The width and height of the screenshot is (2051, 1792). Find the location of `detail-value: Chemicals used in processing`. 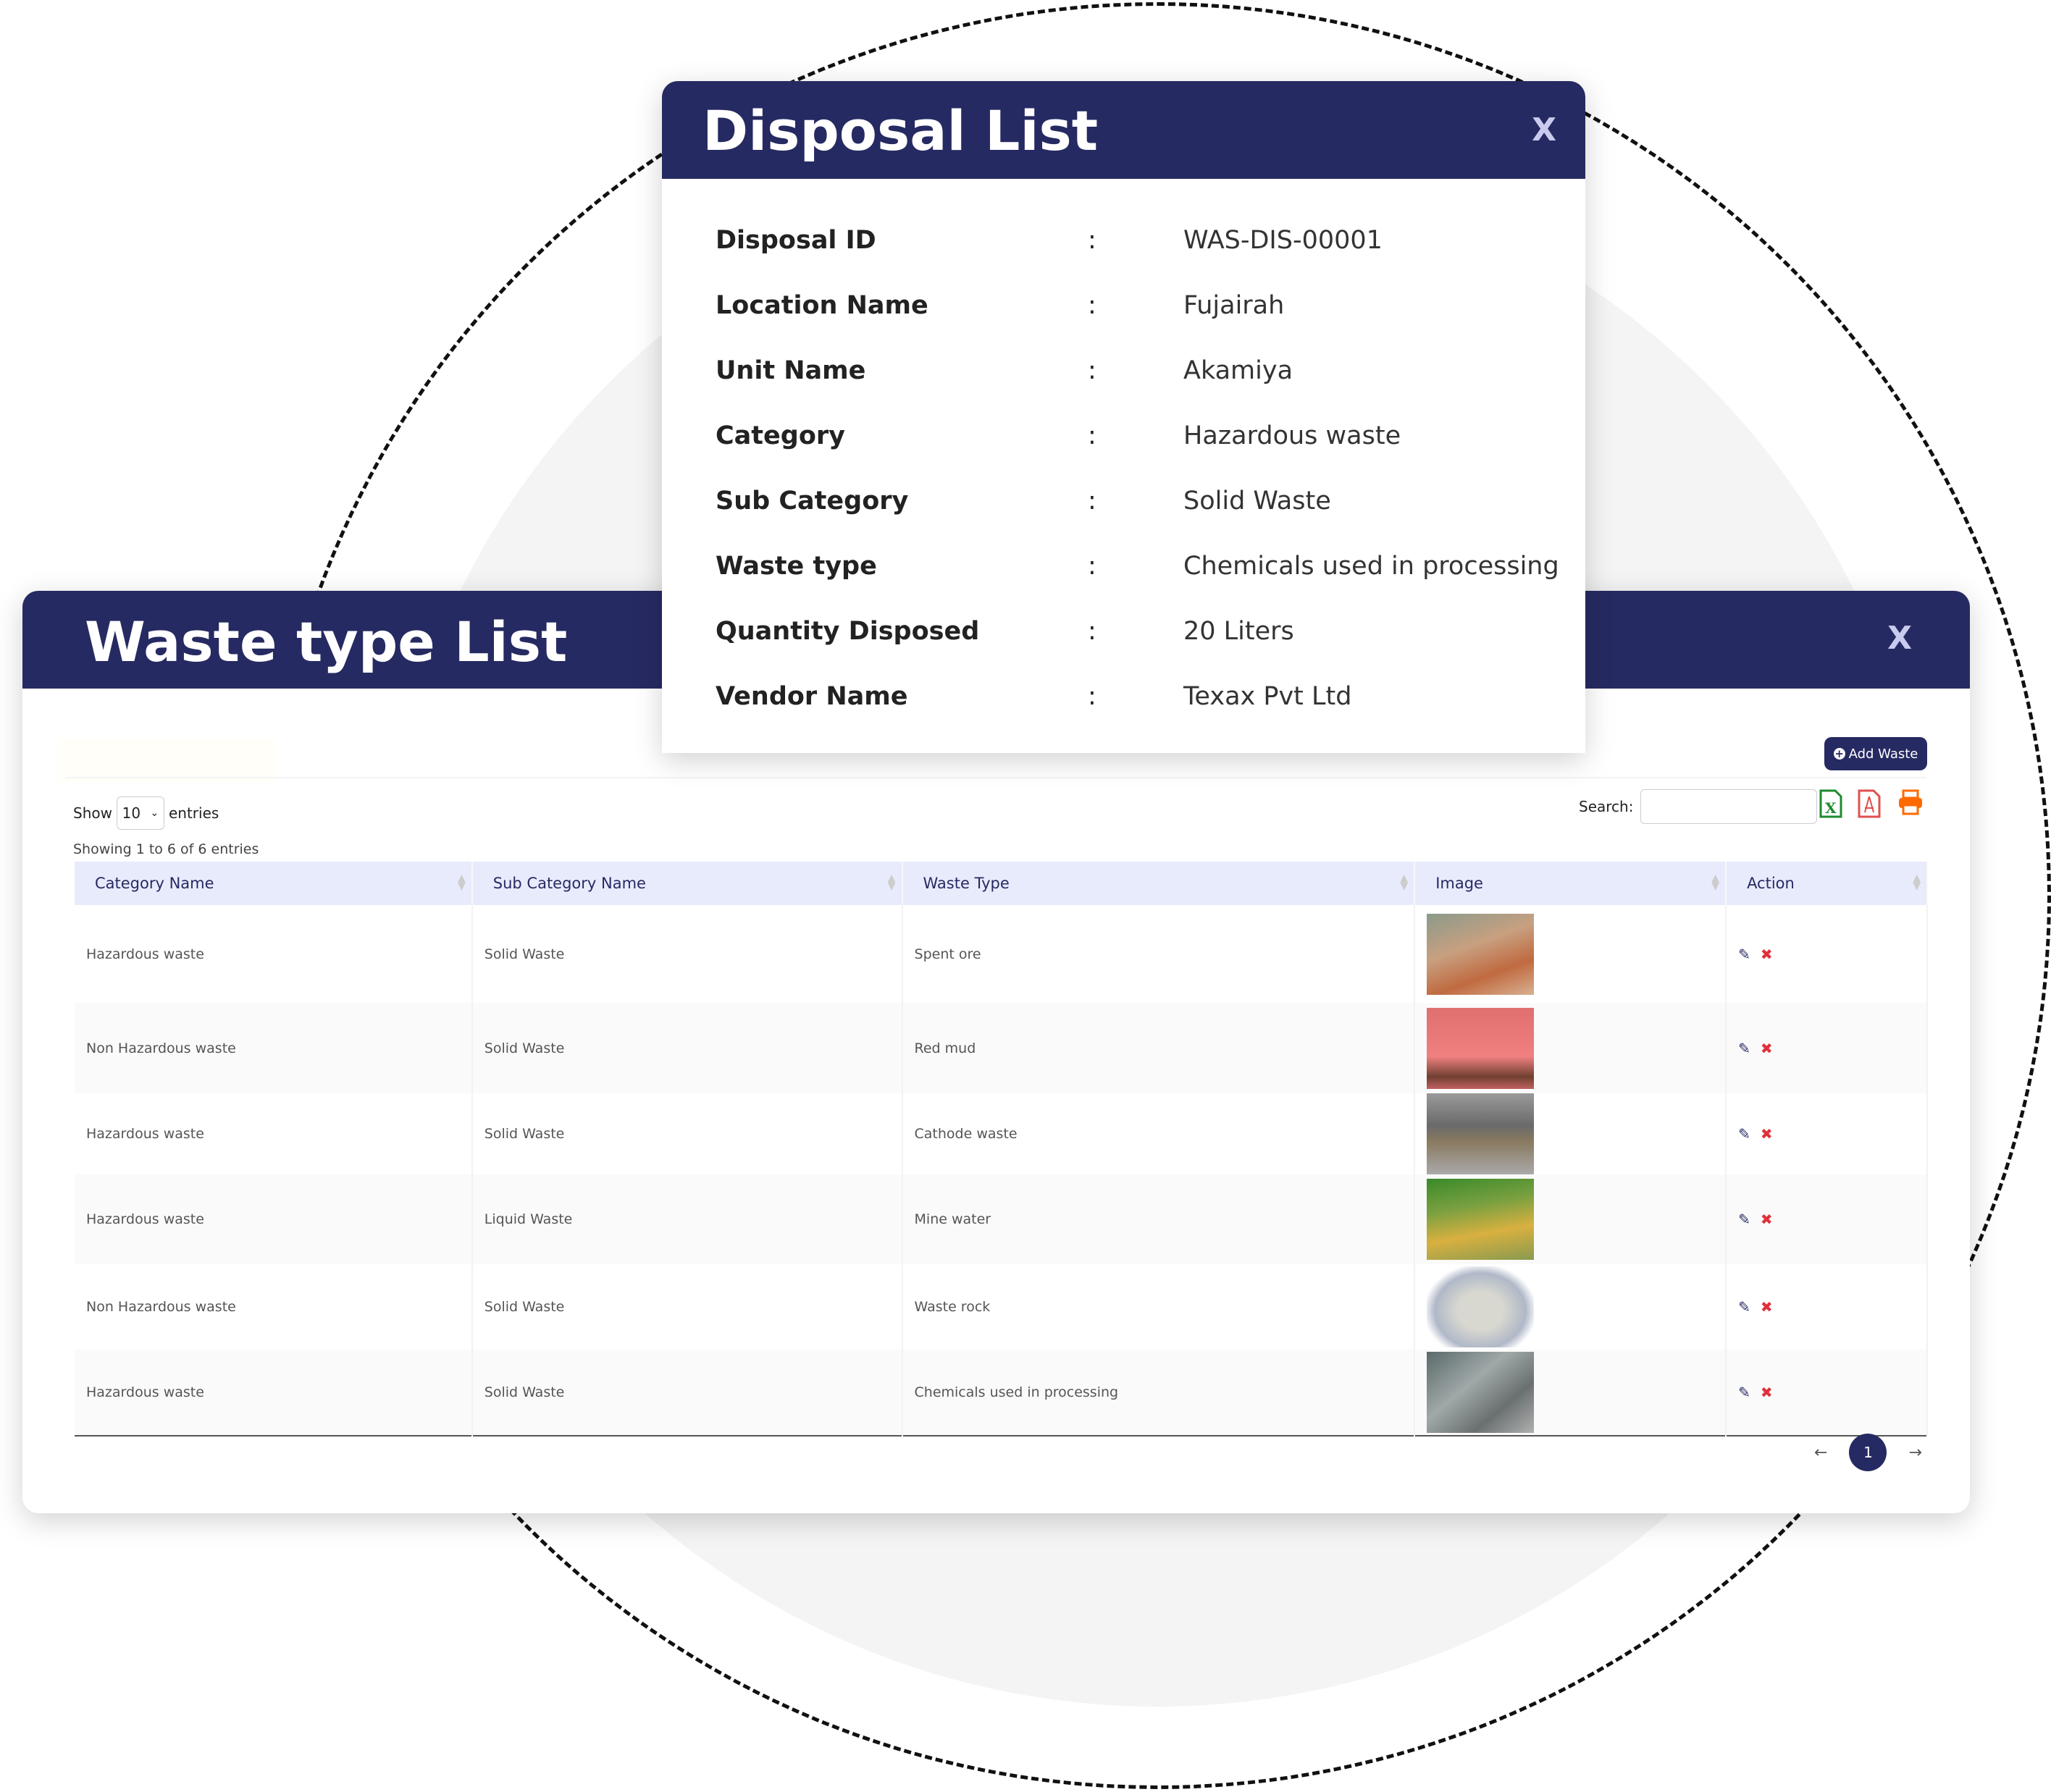

detail-value: Chemicals used in processing is located at coordinates (1371, 566).